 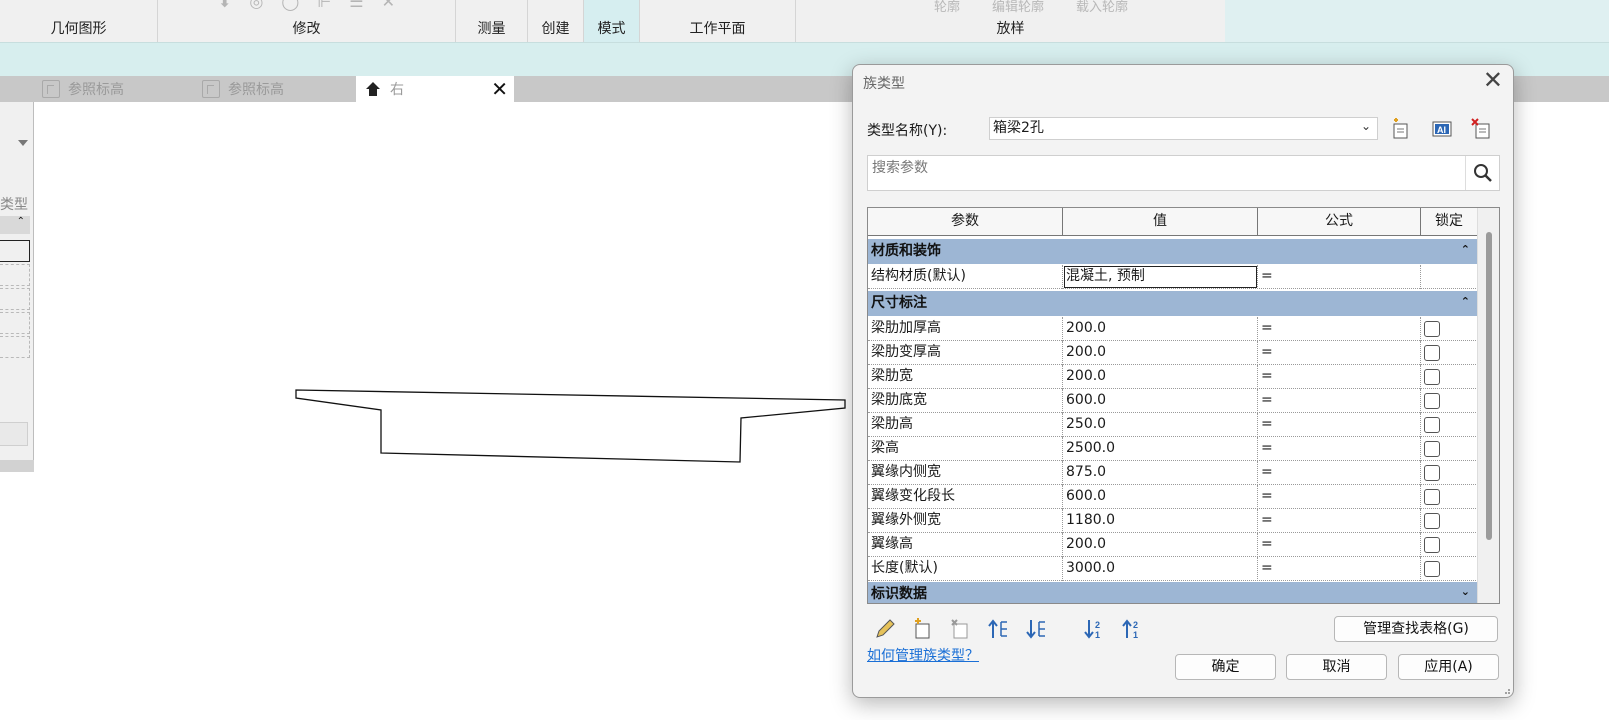 I want to click on delete-parameter-icon, so click(x=961, y=629).